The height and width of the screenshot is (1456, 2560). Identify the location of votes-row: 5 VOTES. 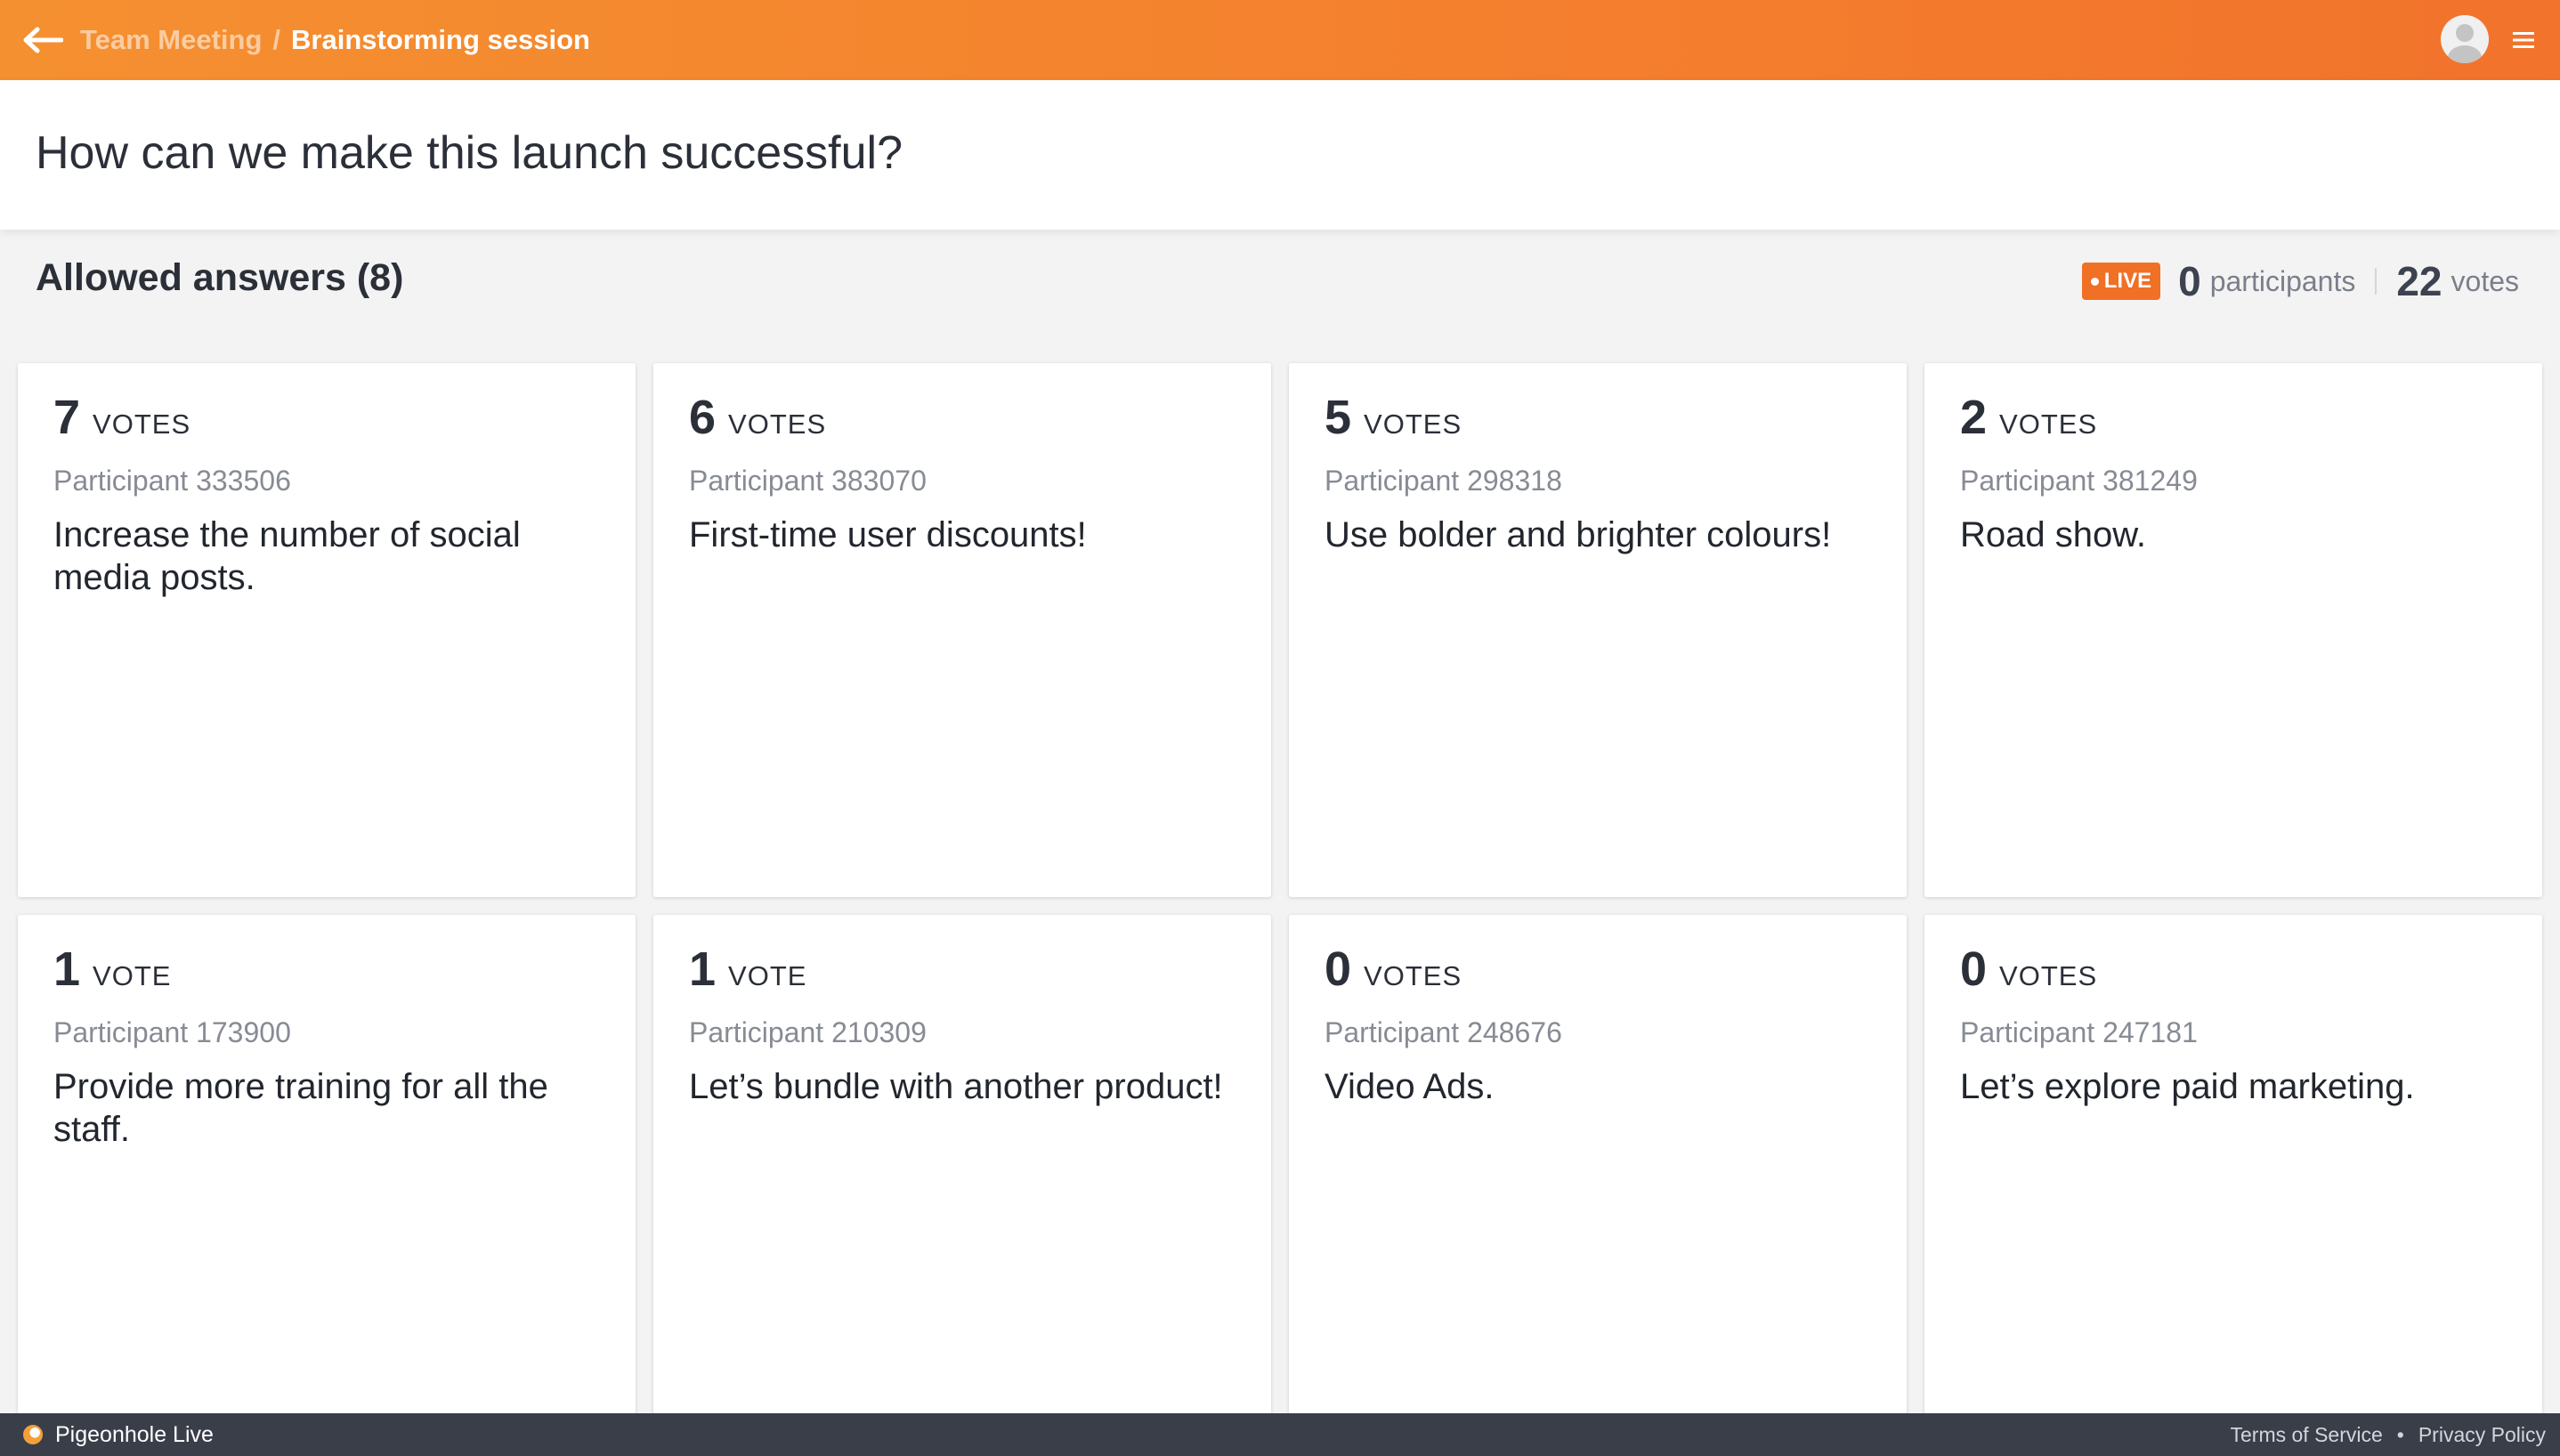
(1598, 417).